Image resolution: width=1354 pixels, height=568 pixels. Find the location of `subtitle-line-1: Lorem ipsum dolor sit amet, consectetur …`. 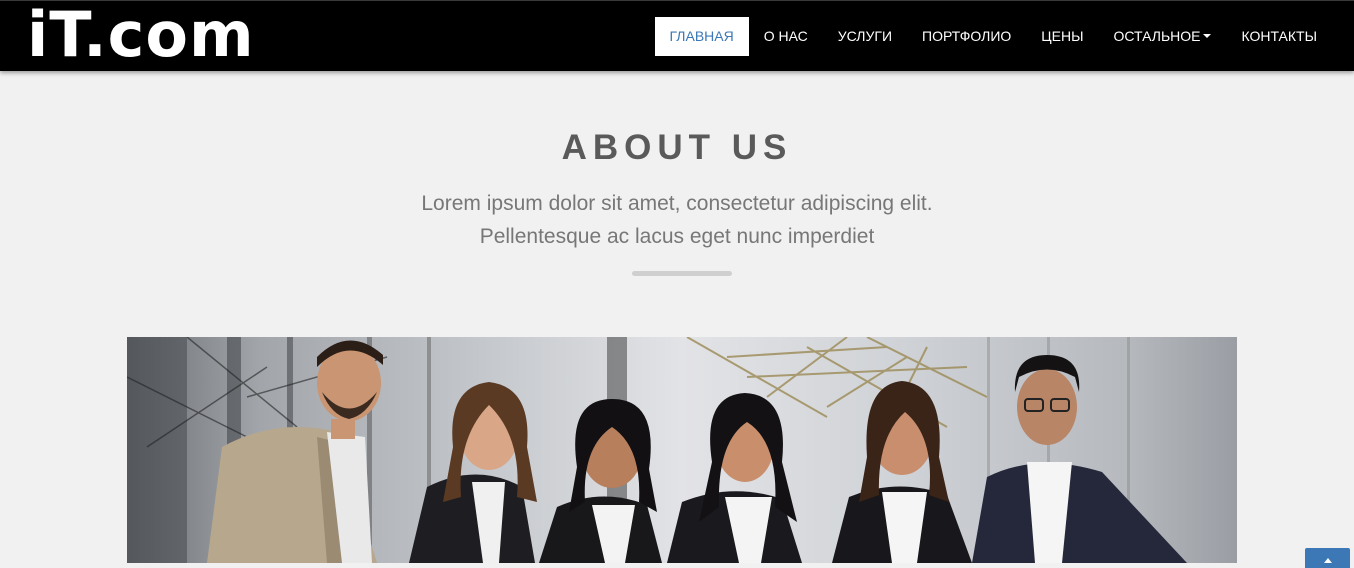

subtitle-line-1: Lorem ipsum dolor sit amet, consectetur … is located at coordinates (677, 203).